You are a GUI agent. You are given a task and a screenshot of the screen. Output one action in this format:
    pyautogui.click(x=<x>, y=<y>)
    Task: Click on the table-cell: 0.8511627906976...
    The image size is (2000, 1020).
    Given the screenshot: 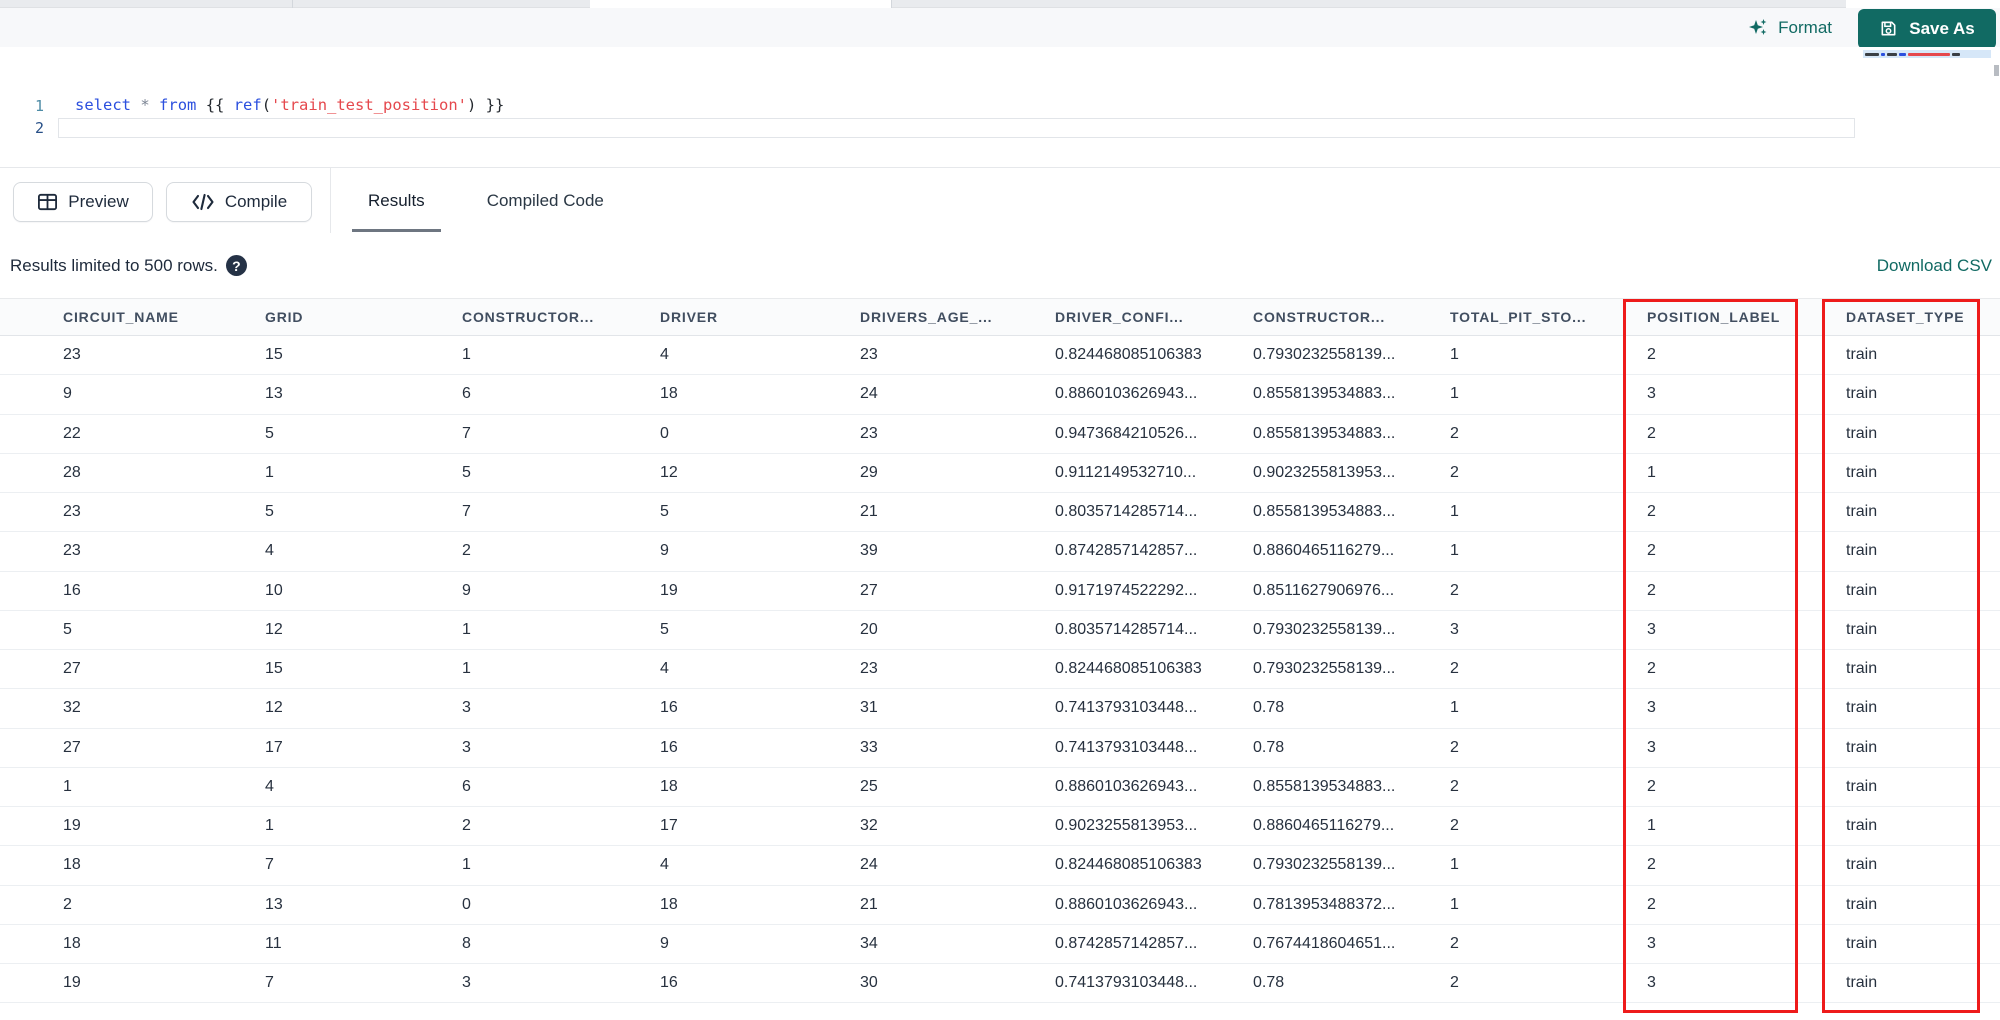 What is the action you would take?
    pyautogui.click(x=1324, y=590)
    